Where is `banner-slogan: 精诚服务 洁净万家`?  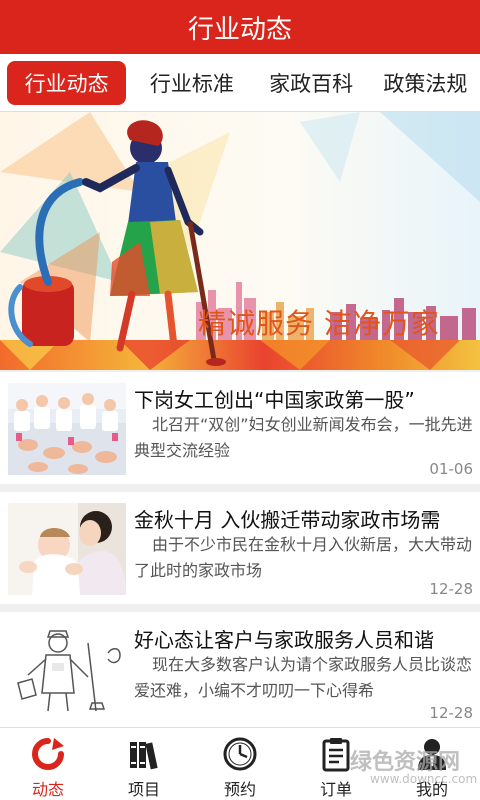
banner-slogan: 精诚服务 洁净万家 is located at coordinates (319, 323).